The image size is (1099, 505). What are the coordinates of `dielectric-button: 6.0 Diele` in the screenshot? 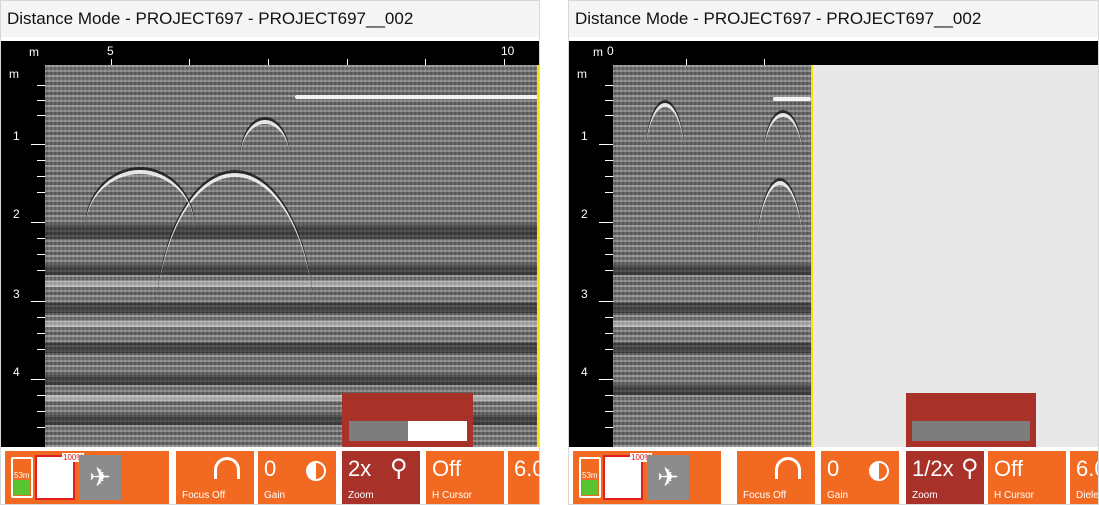 It's located at (1084, 477).